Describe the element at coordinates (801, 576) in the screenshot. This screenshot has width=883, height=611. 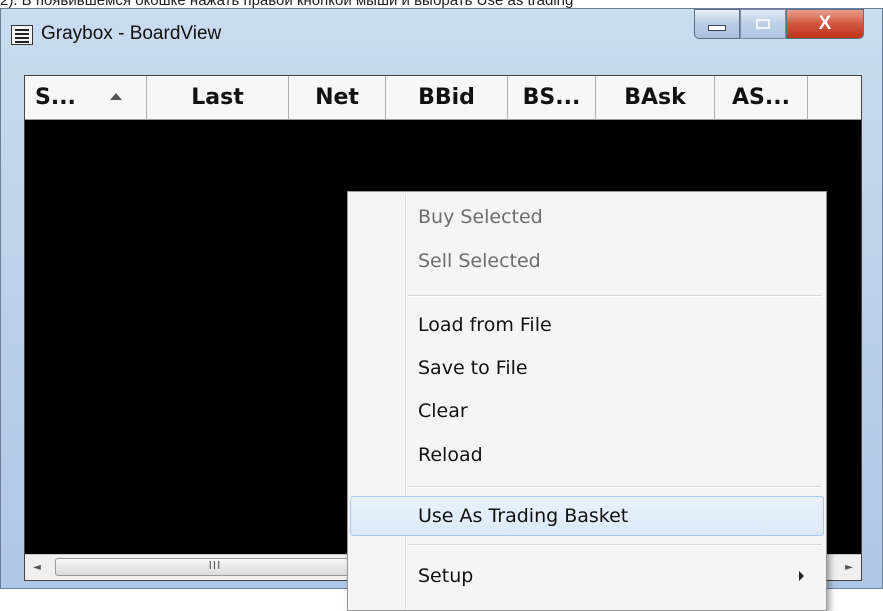
I see `submenu-arrow-icon` at that location.